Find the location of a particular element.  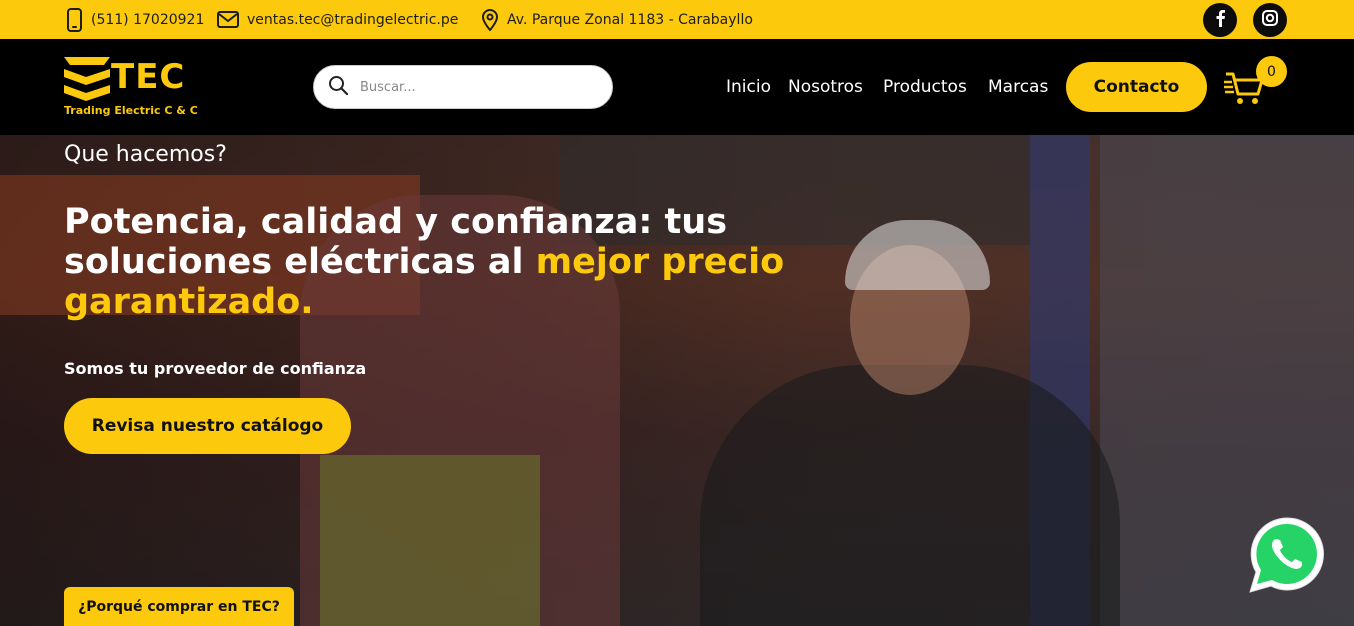

hero-kicker: Que hacemos? is located at coordinates (145, 154).